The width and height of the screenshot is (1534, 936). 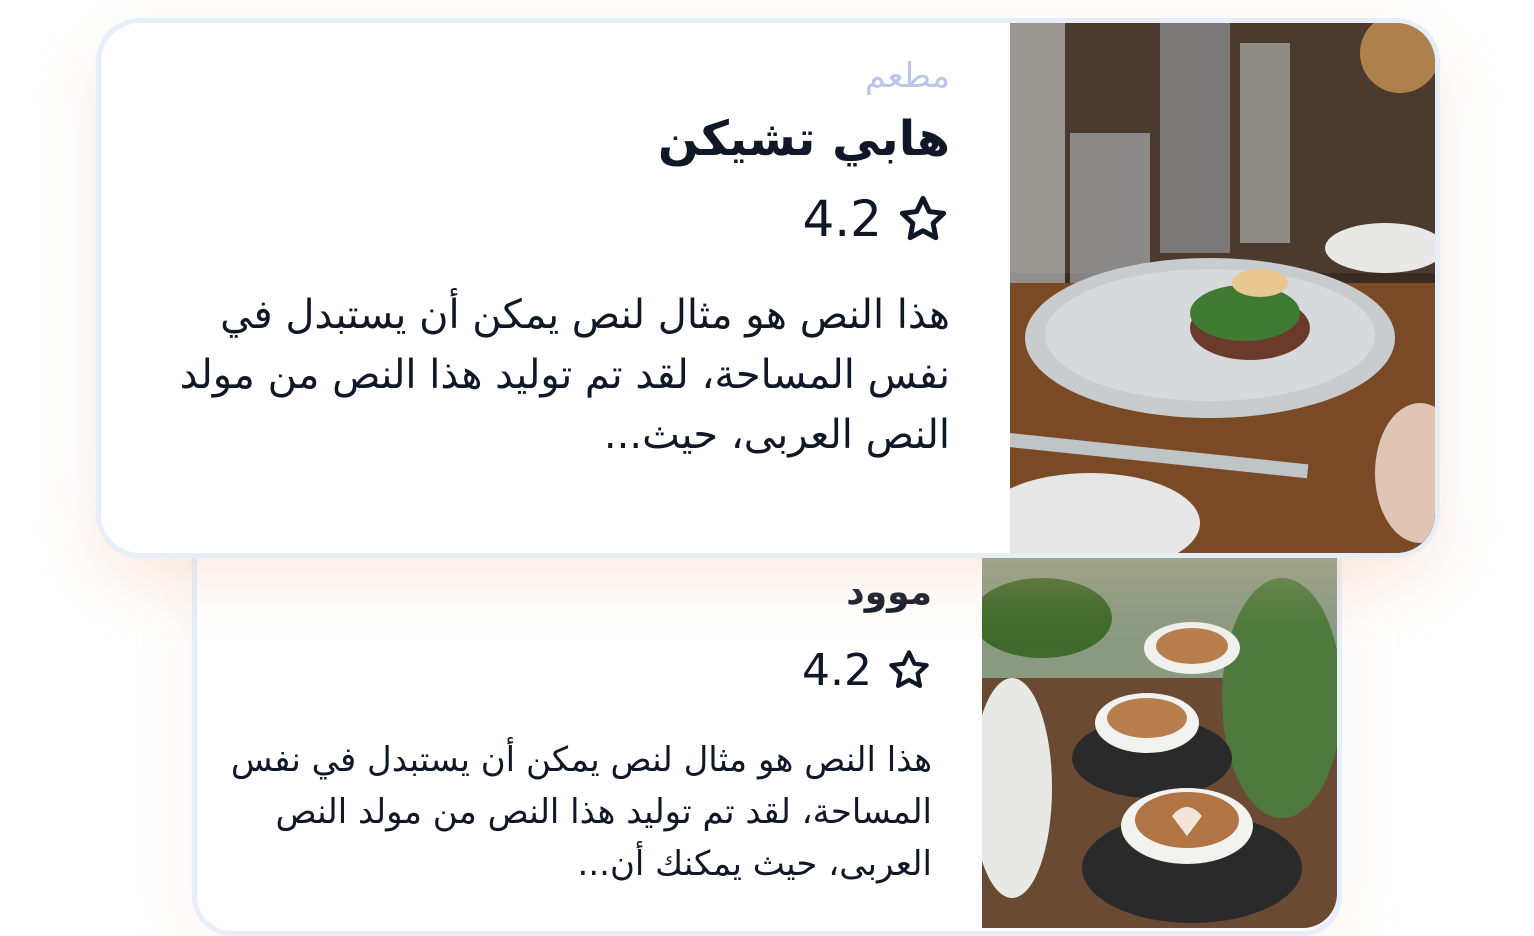 What do you see at coordinates (907, 76) in the screenshot?
I see `category-label: مطعم` at bounding box center [907, 76].